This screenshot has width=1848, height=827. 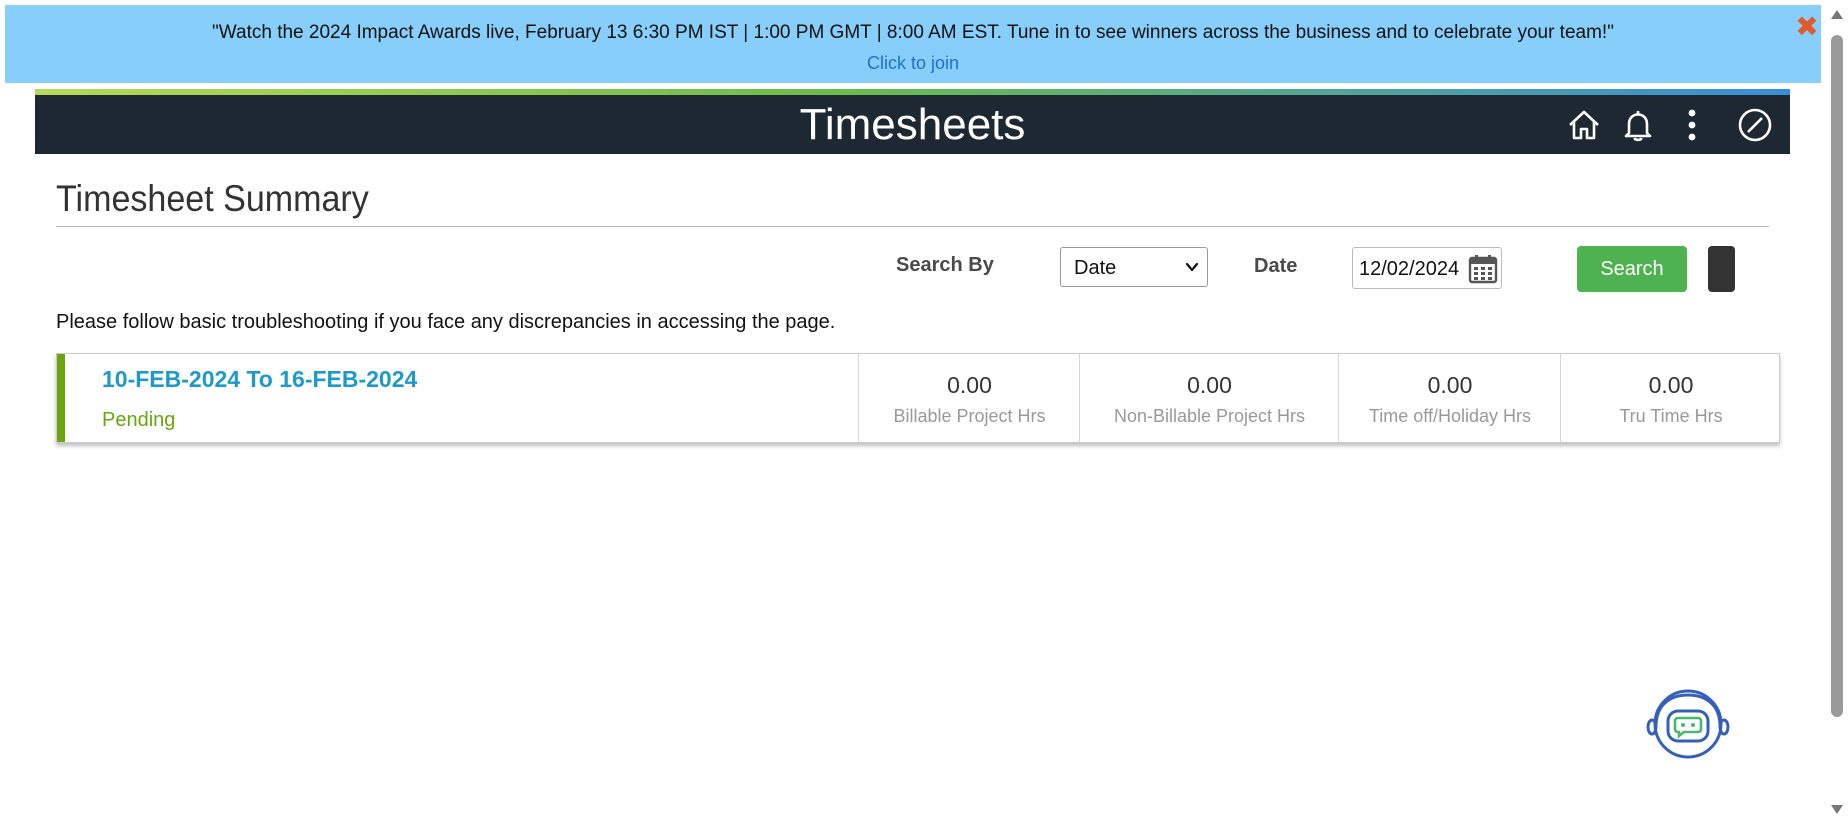 I want to click on date-label: Date, so click(x=1276, y=266).